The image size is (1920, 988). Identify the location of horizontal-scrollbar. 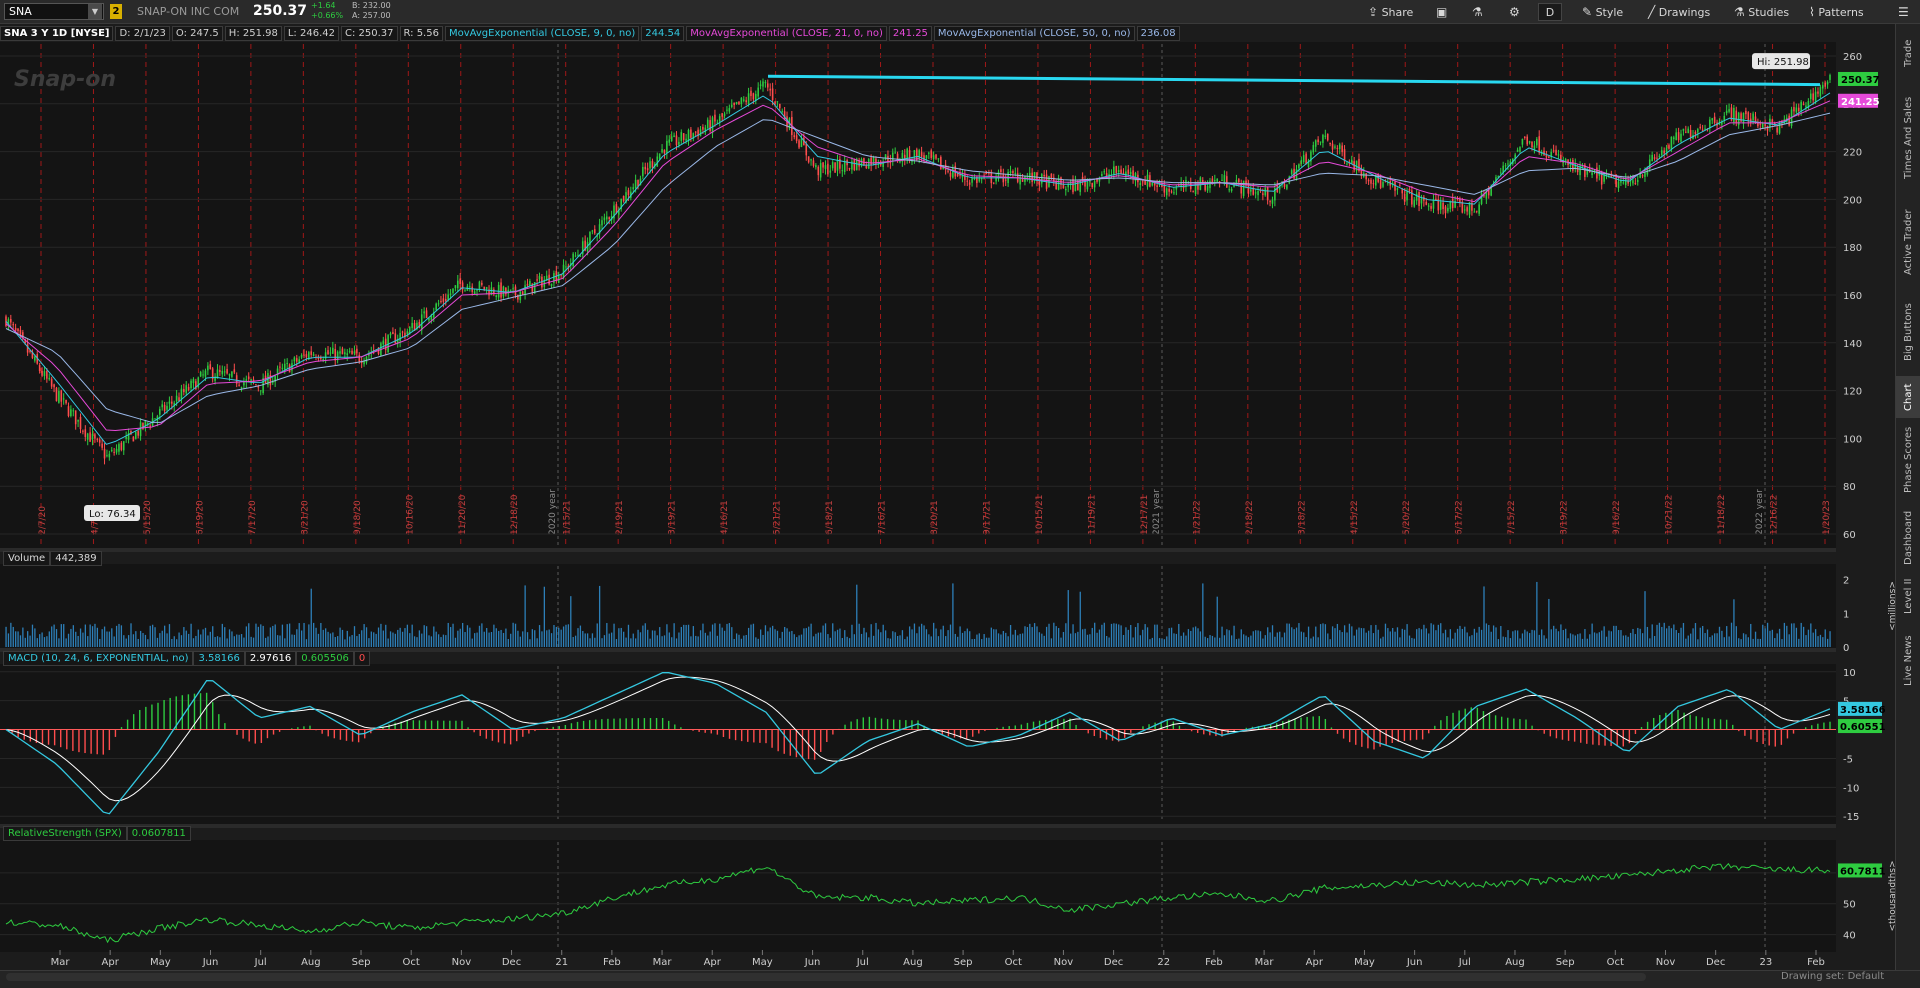
(826, 977).